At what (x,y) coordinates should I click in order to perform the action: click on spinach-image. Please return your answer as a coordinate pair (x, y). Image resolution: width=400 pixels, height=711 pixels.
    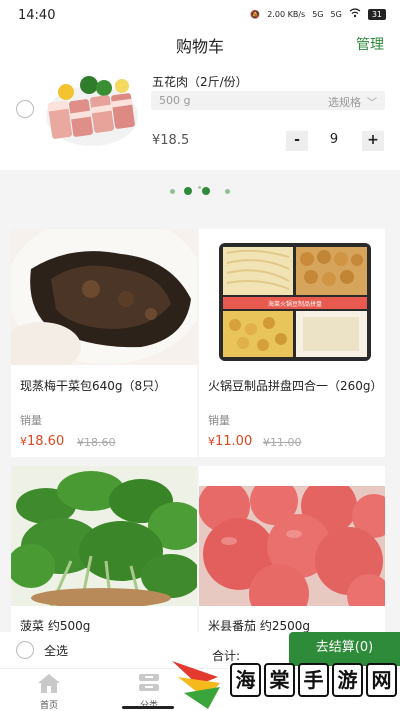
    Looking at the image, I should click on (104, 536).